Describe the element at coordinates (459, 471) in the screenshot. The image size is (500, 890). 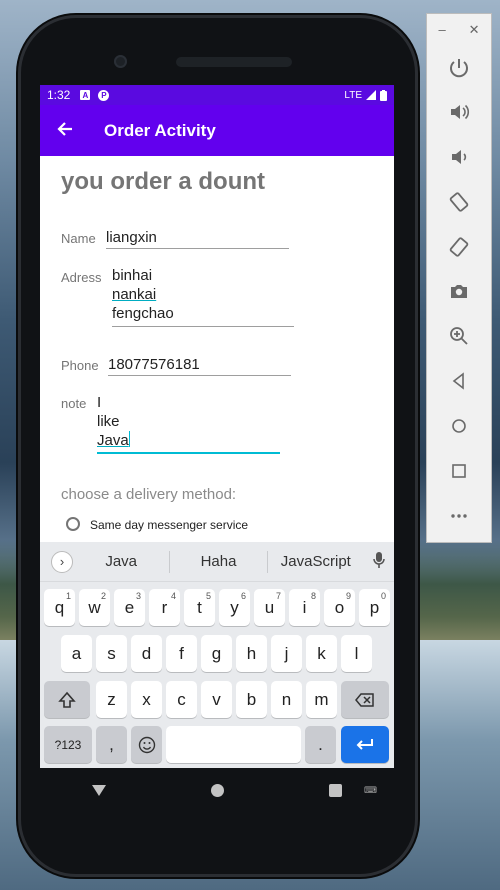
I see `overview-square-icon` at that location.